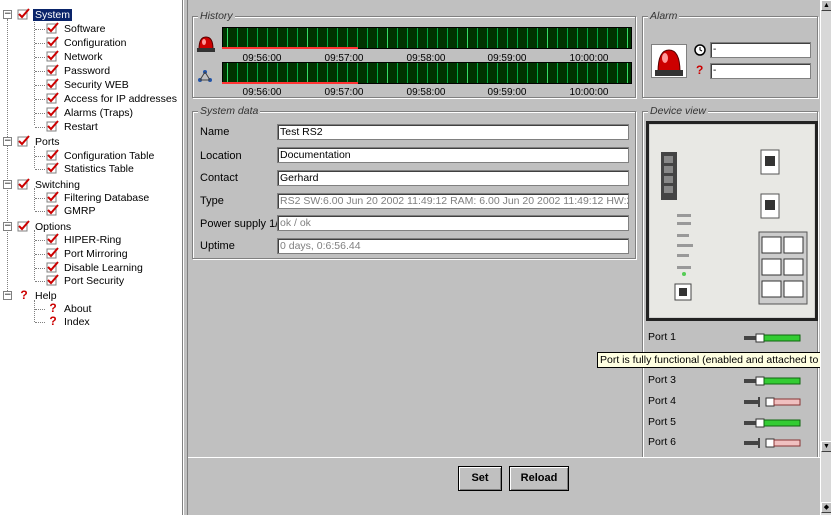  Describe the element at coordinates (453, 246) in the screenshot. I see `uptime-field: 0 days, 0:6:56.44` at that location.